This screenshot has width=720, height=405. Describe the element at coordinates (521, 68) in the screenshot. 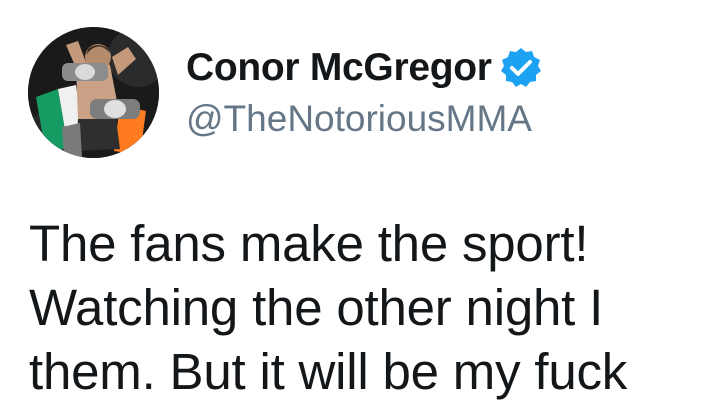

I see `verified-check-icon` at that location.